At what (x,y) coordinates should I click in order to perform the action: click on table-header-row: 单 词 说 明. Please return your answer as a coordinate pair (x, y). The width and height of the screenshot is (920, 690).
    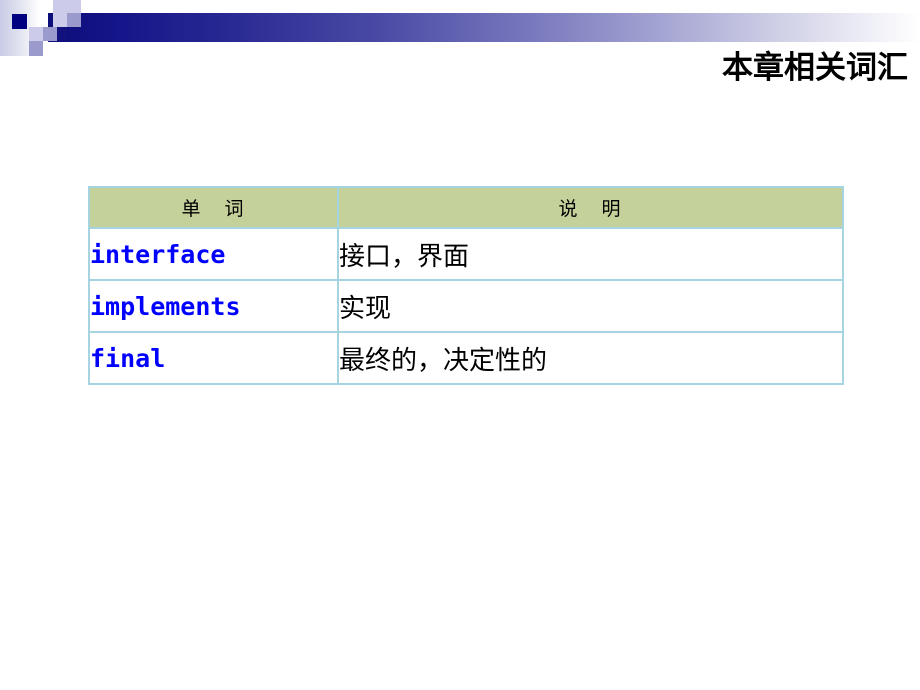
    Looking at the image, I should click on (466, 207).